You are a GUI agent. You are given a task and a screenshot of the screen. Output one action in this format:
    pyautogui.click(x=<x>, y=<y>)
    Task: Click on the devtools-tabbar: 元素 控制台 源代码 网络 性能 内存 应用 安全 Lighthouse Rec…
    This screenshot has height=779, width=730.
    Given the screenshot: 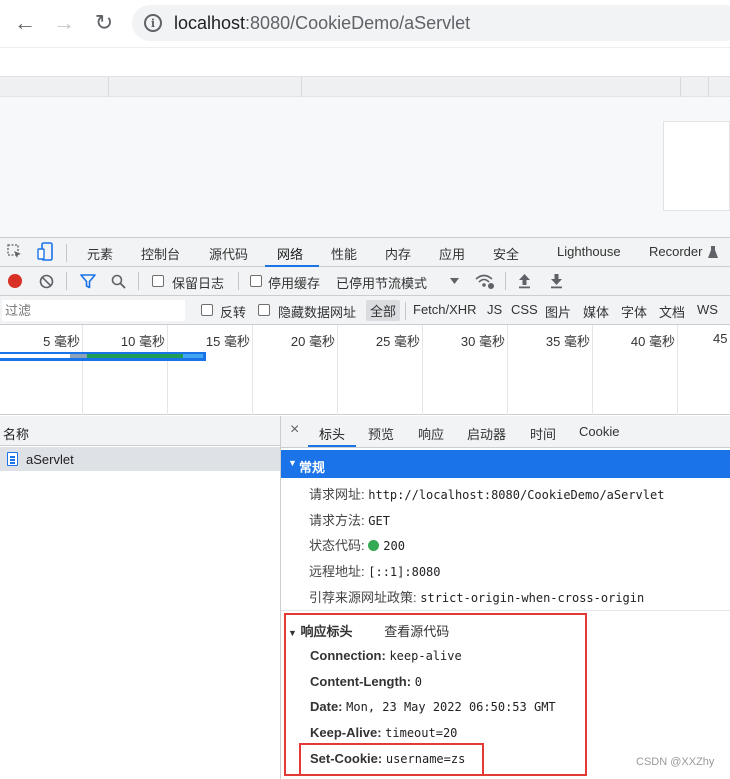 What is the action you would take?
    pyautogui.click(x=365, y=252)
    